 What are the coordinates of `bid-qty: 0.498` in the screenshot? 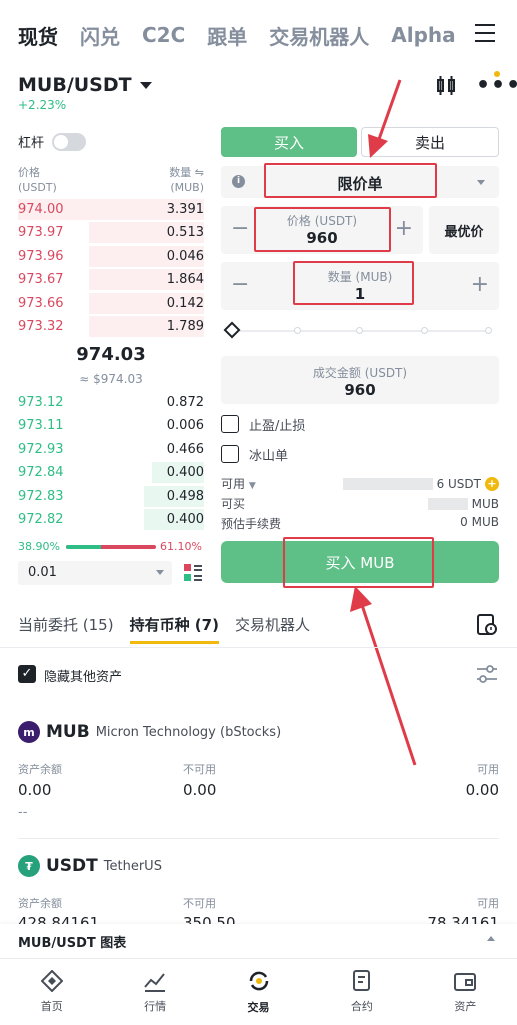 It's located at (185, 496).